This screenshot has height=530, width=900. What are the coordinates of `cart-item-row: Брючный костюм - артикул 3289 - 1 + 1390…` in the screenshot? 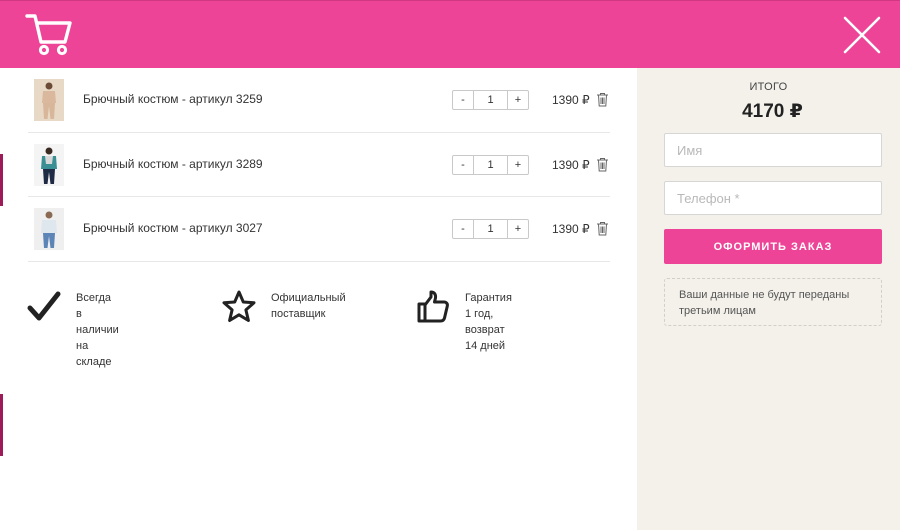 It's located at (319, 165).